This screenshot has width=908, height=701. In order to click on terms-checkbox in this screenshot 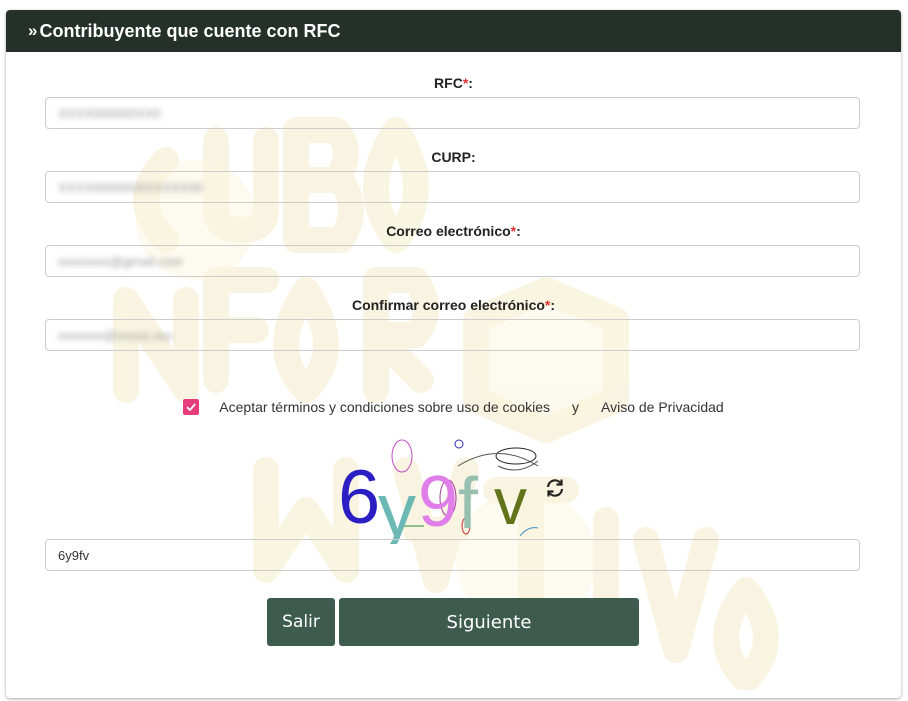, I will do `click(191, 407)`.